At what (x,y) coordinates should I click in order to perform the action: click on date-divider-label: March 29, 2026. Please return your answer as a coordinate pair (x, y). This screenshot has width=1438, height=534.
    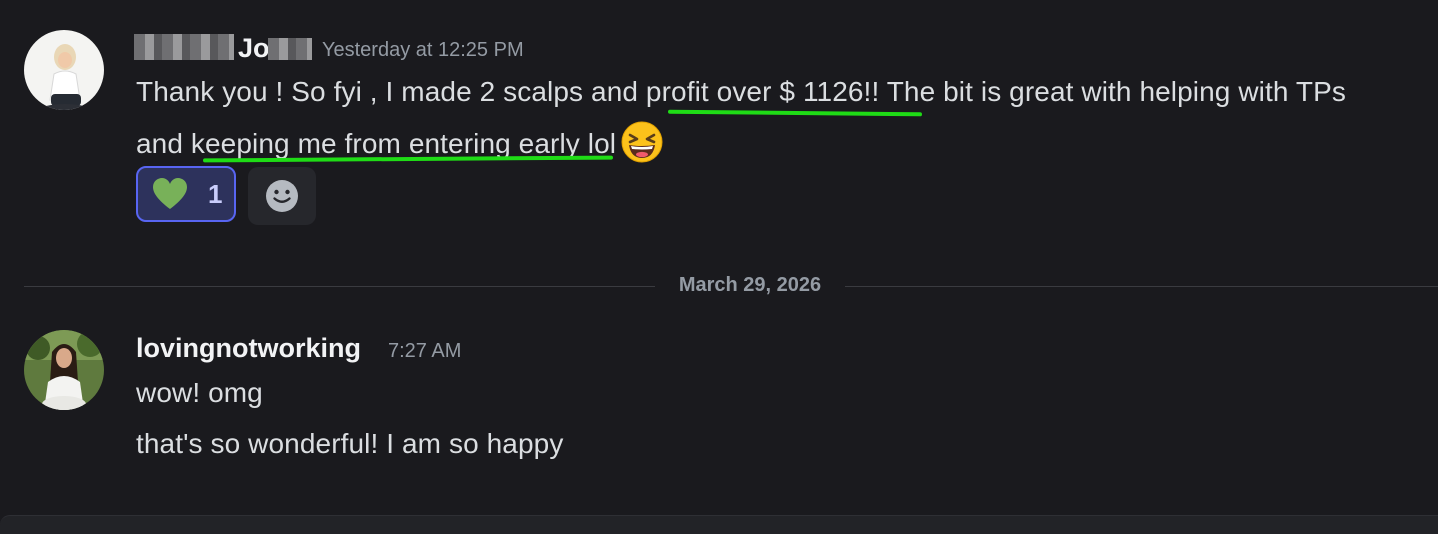
    Looking at the image, I should click on (750, 285).